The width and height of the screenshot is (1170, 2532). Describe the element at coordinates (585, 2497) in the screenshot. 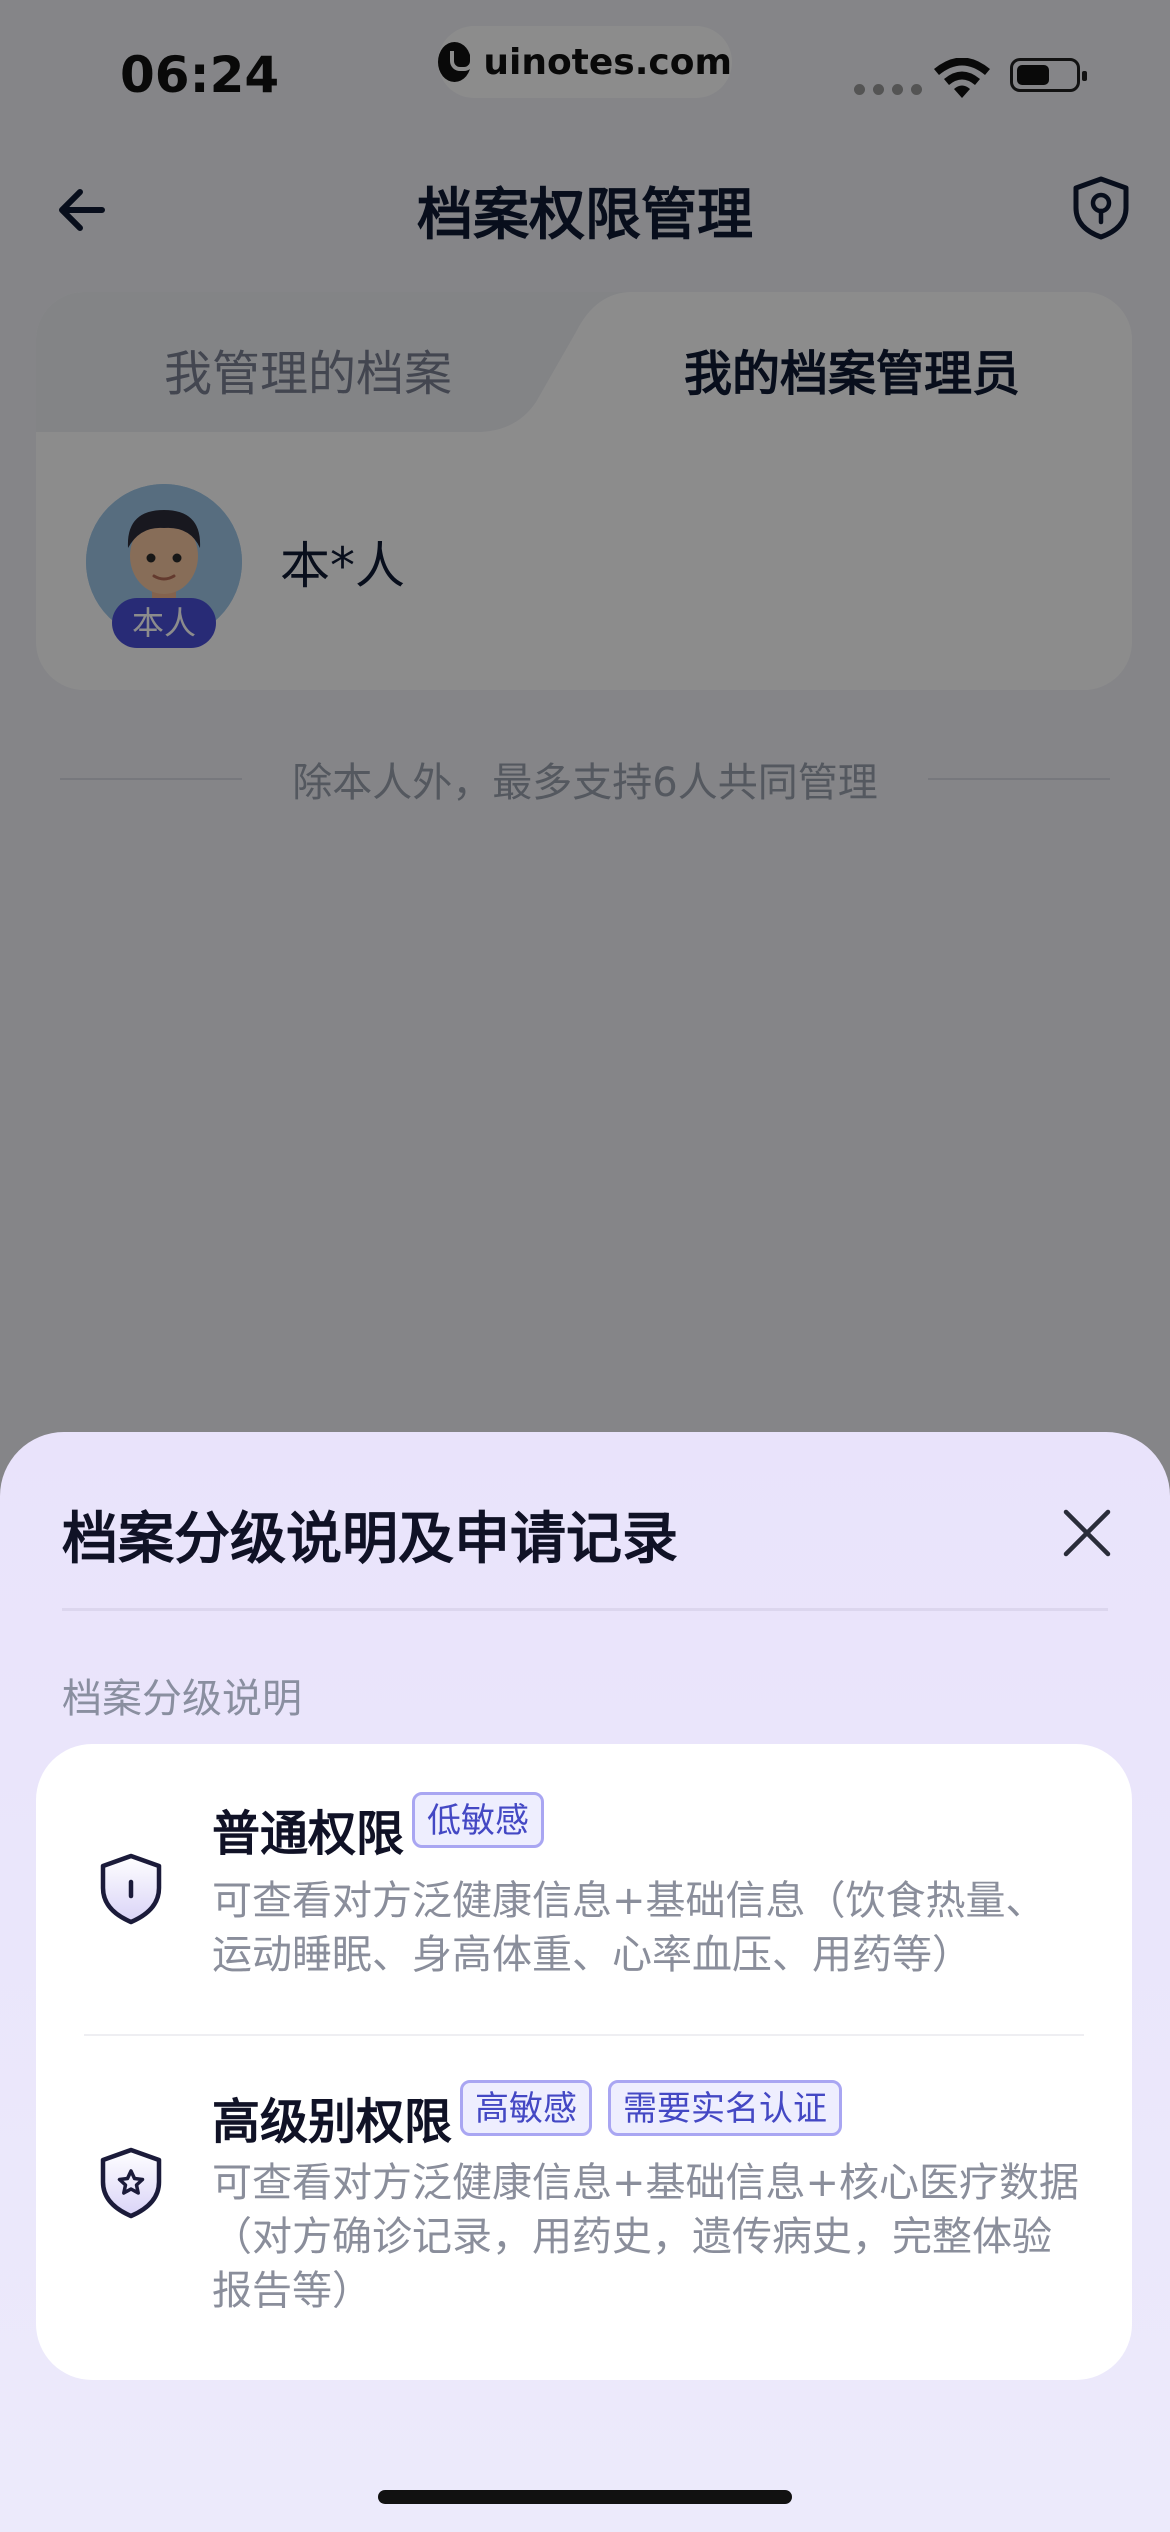

I see `home-indicator` at that location.